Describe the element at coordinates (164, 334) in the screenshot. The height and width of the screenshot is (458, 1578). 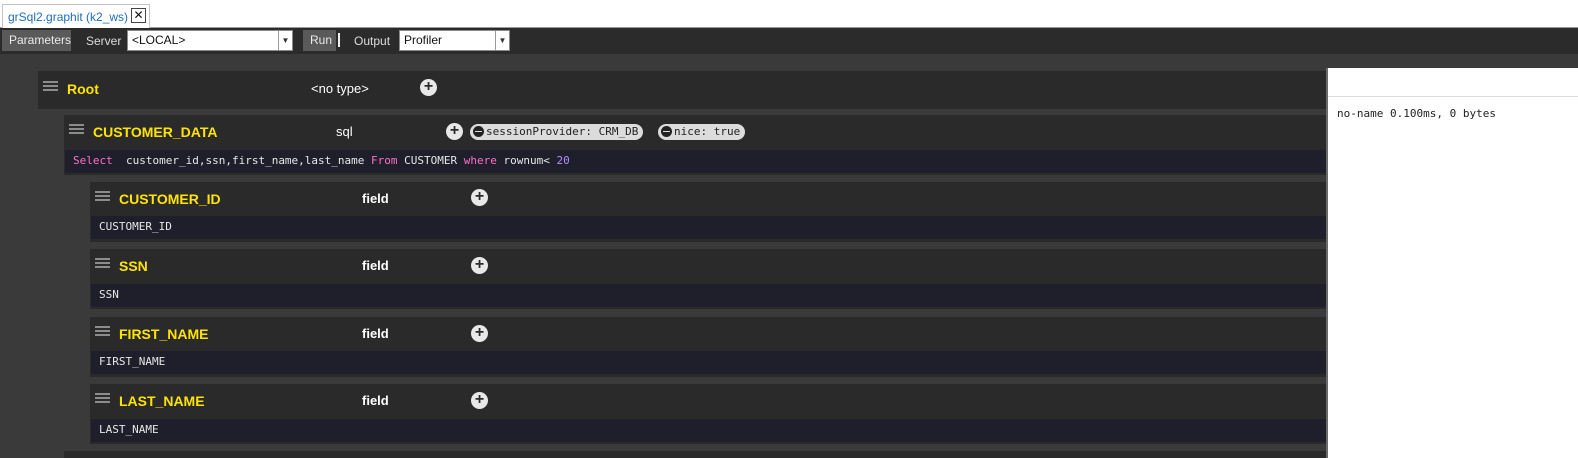
I see `node-name: FIRST_NAME` at that location.